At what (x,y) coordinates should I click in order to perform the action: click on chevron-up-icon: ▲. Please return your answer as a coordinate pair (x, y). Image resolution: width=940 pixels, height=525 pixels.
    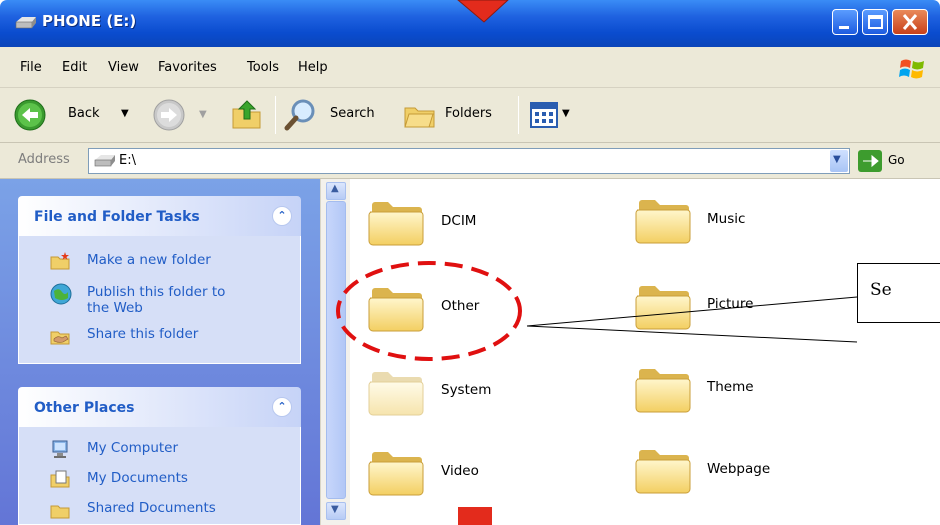
    Looking at the image, I should click on (335, 188).